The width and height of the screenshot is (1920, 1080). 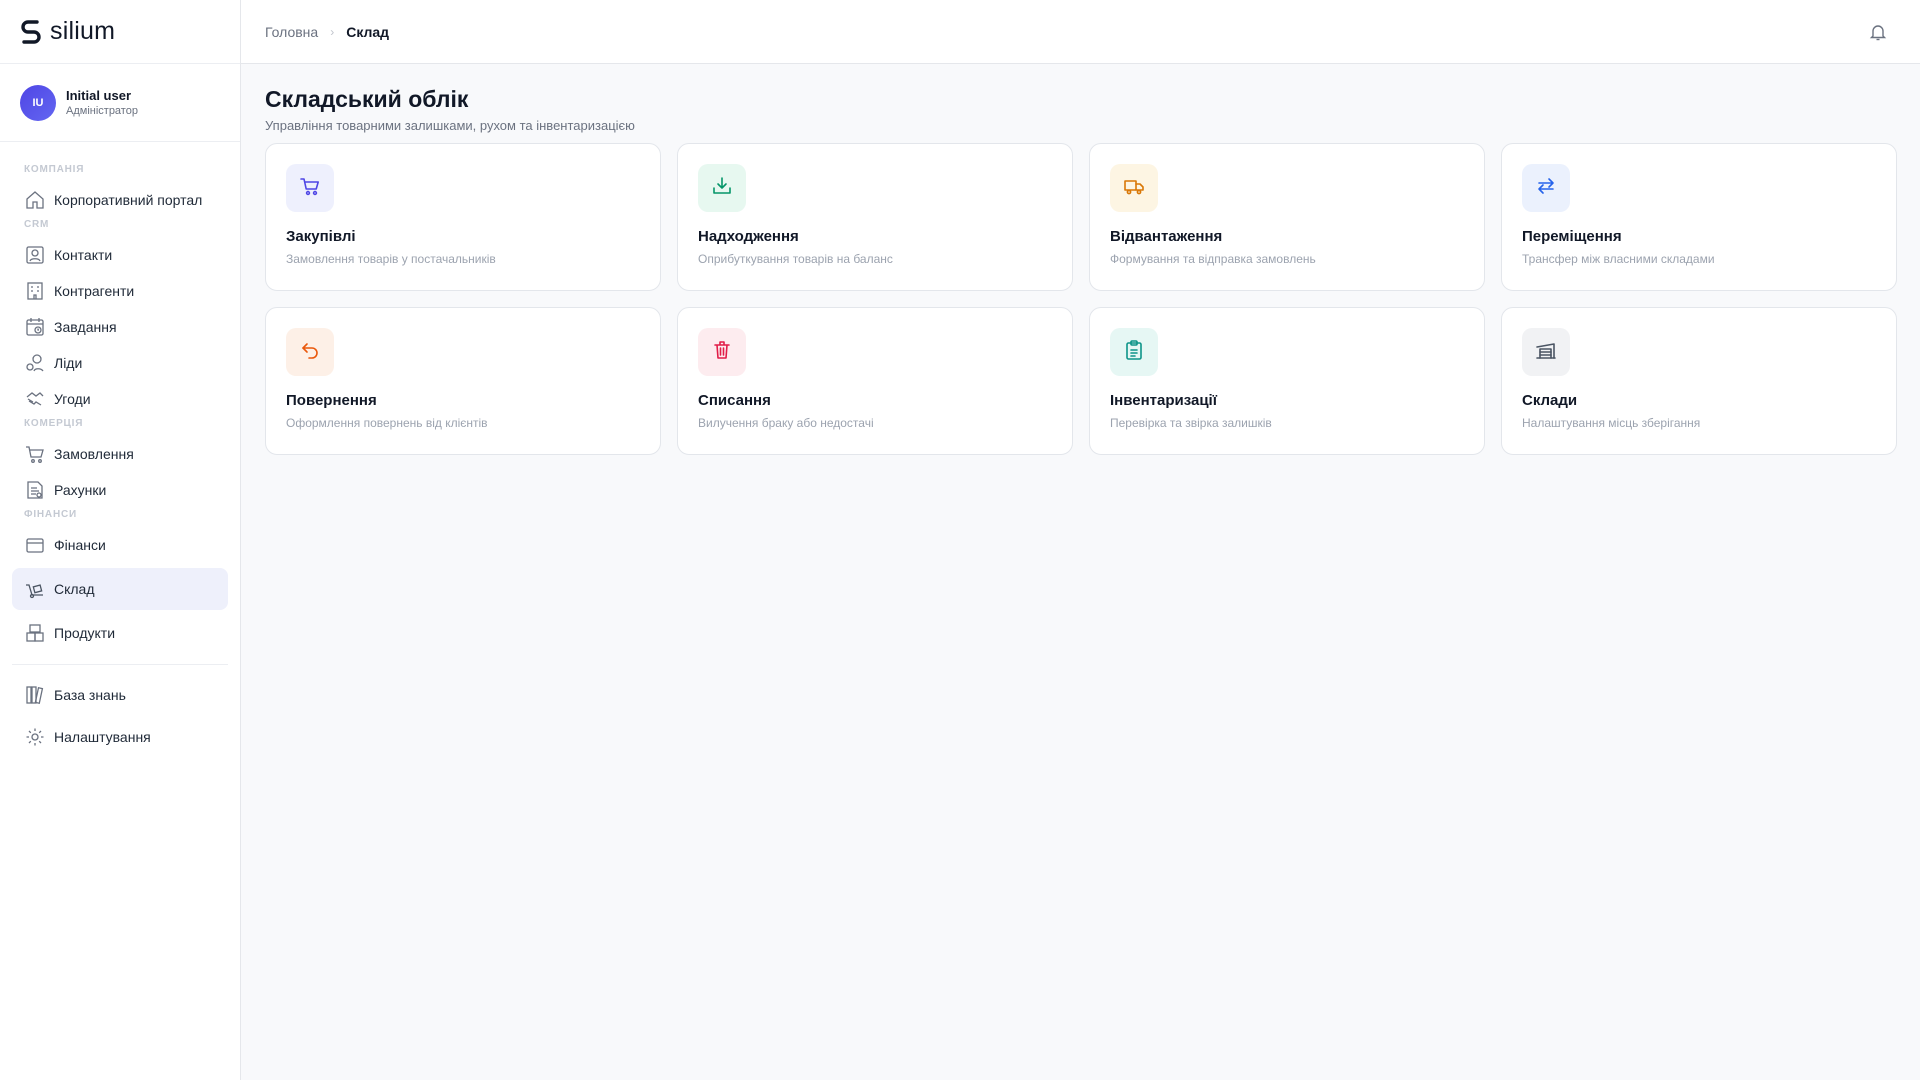 What do you see at coordinates (120, 32) in the screenshot?
I see `logo: silium` at bounding box center [120, 32].